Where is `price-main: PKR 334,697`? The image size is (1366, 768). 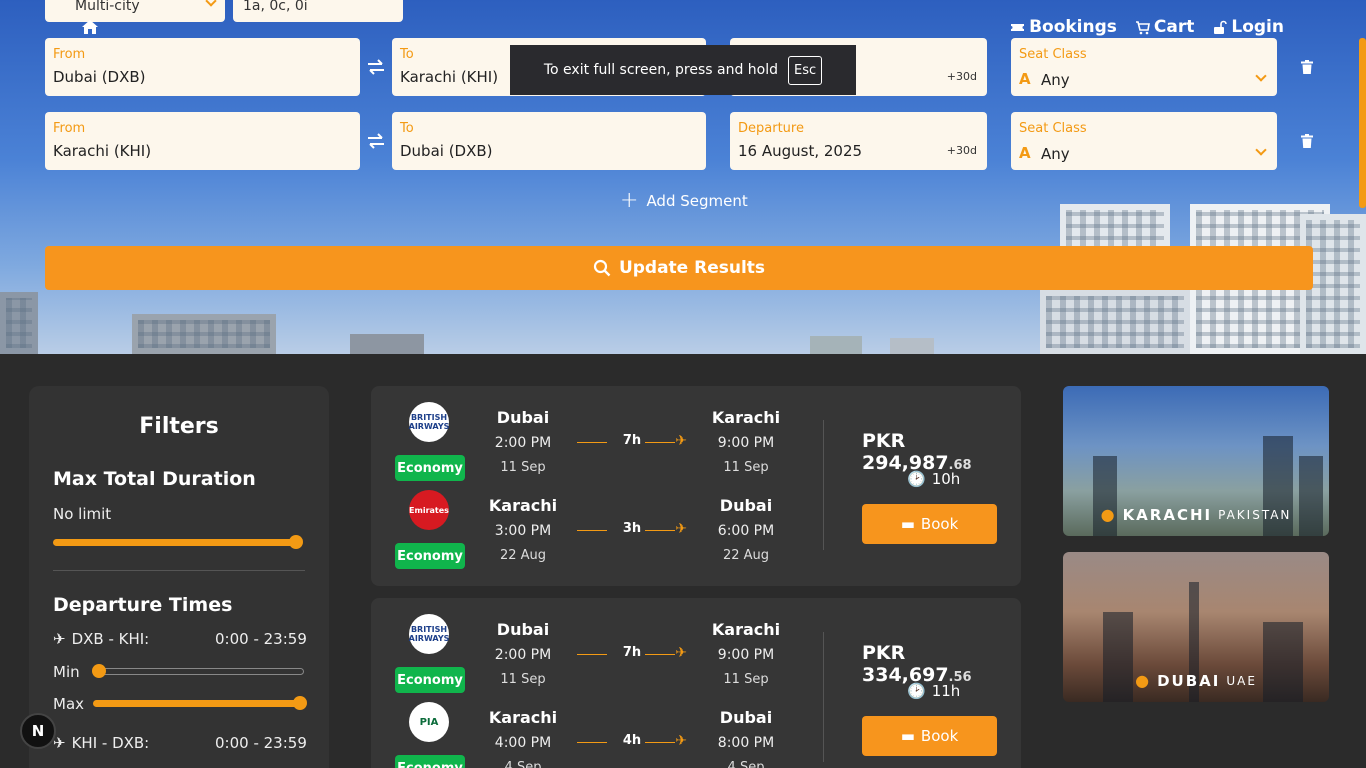
price-main: PKR 334,697 is located at coordinates (905, 664).